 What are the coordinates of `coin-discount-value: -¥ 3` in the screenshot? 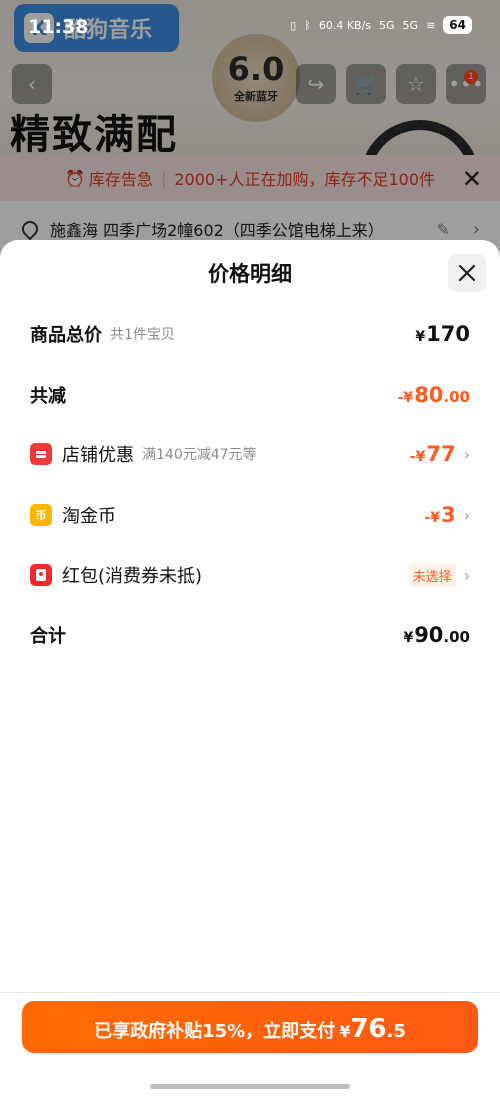 It's located at (439, 515).